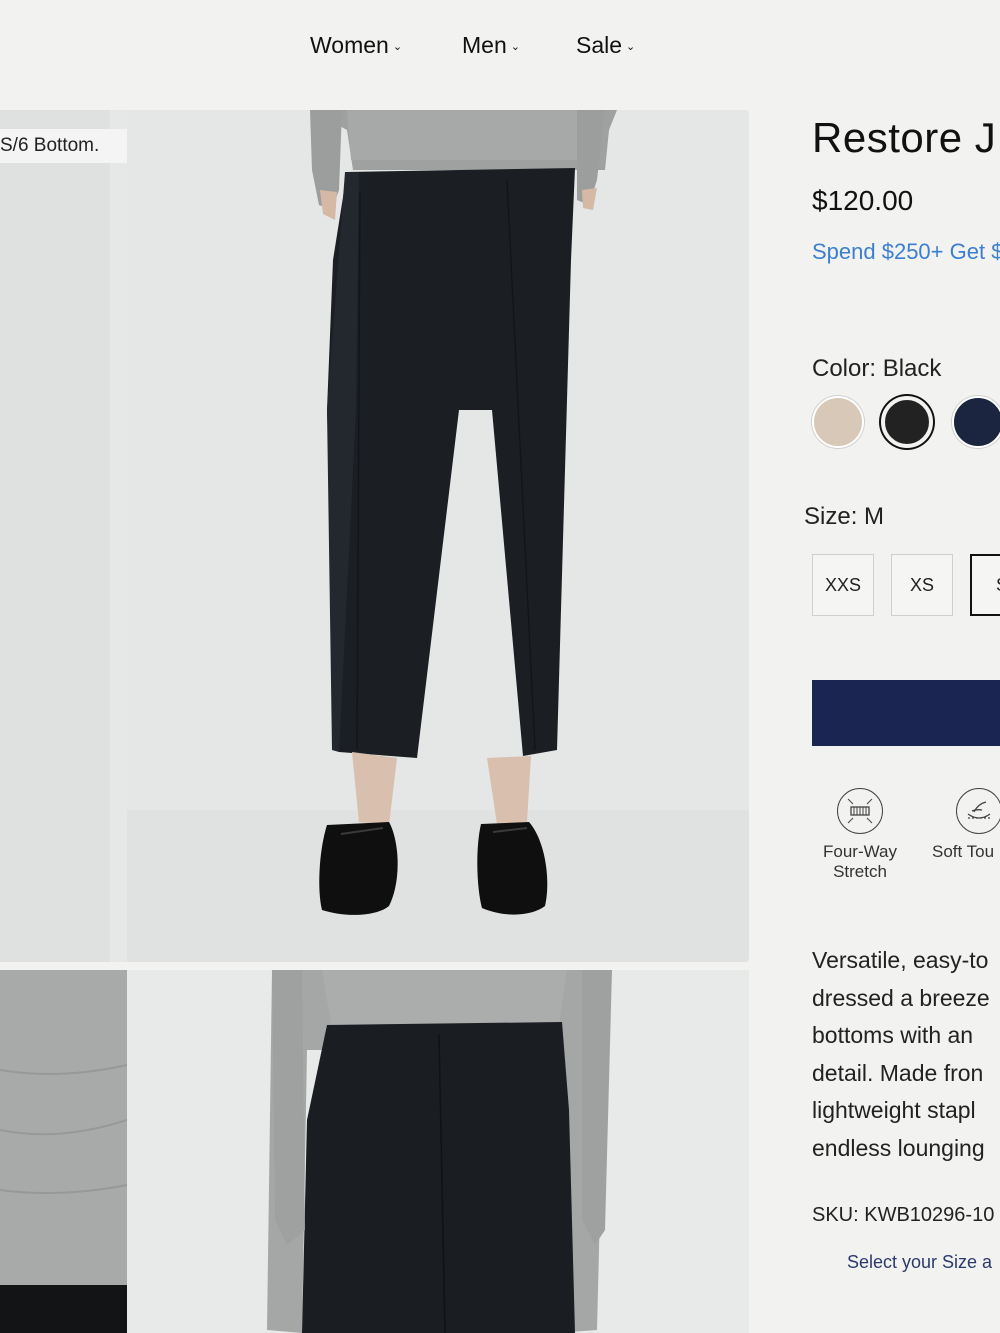  What do you see at coordinates (71, 146) in the screenshot?
I see `image-caption-tag: S/6 Bottom.` at bounding box center [71, 146].